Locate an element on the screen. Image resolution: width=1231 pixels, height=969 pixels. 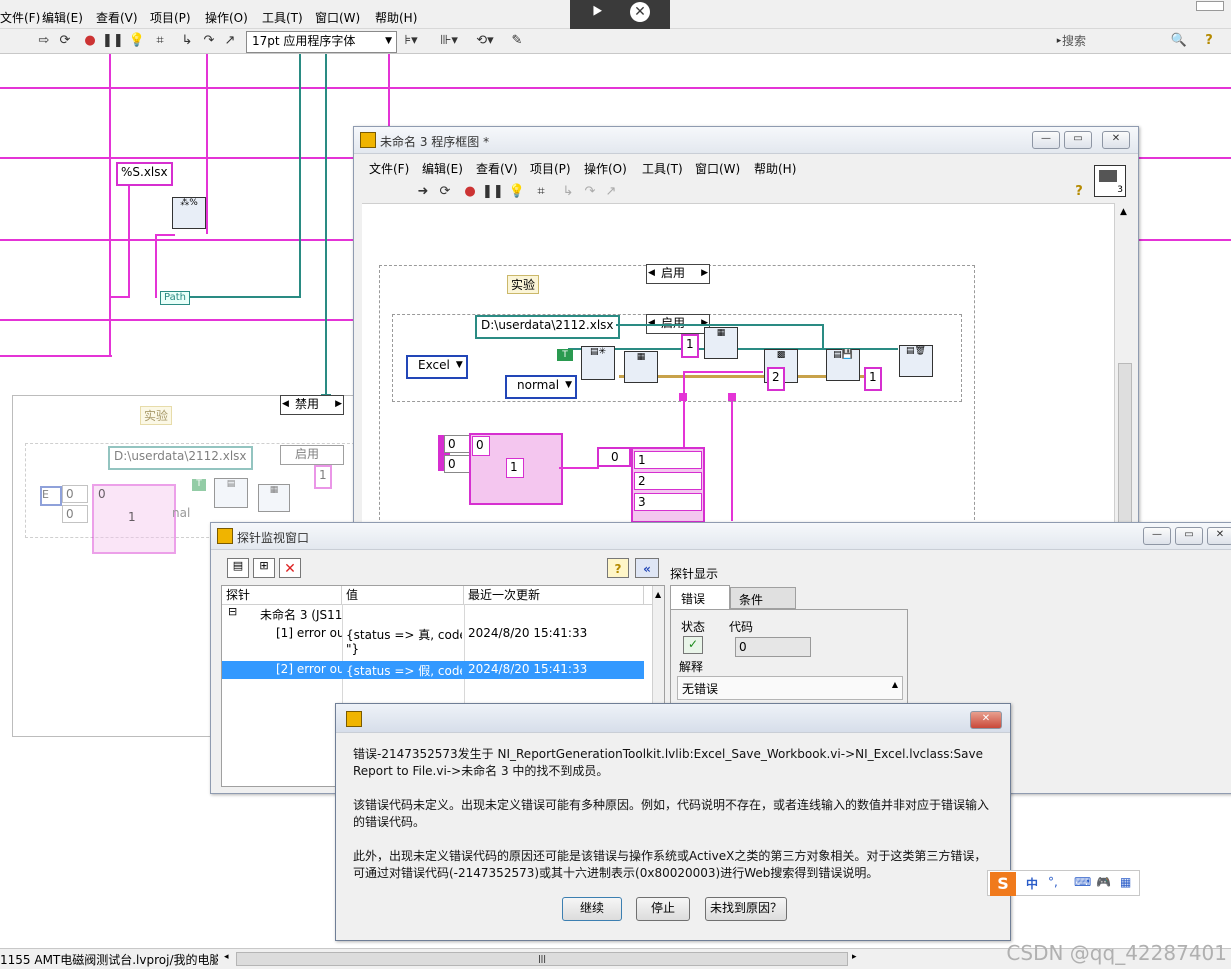
ring-constant: E is located at coordinates (51, 496).